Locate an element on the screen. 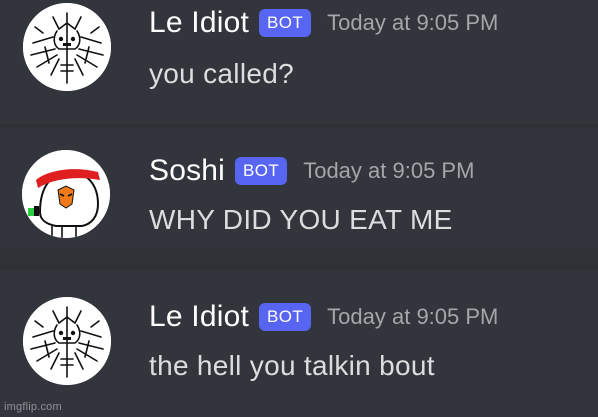 Image resolution: width=598 pixels, height=417 pixels. message-header: Soshi BOT Today at 9:05 PM is located at coordinates (311, 171).